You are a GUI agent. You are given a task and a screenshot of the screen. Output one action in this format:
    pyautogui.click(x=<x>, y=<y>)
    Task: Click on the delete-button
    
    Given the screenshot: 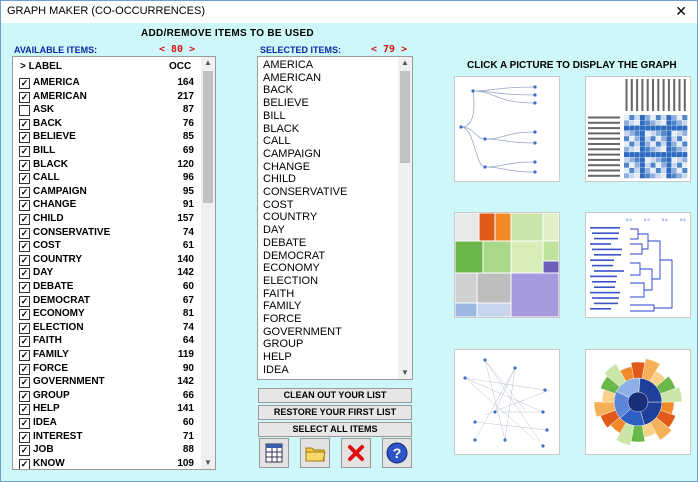 What is the action you would take?
    pyautogui.click(x=356, y=453)
    